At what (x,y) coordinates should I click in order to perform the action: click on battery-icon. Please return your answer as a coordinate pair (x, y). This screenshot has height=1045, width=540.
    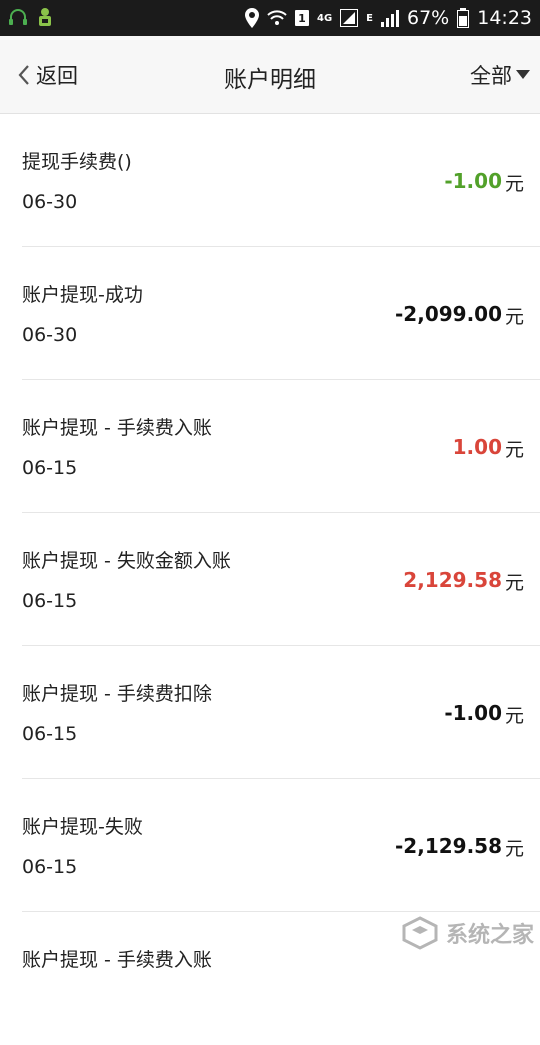
    Looking at the image, I should click on (463, 18).